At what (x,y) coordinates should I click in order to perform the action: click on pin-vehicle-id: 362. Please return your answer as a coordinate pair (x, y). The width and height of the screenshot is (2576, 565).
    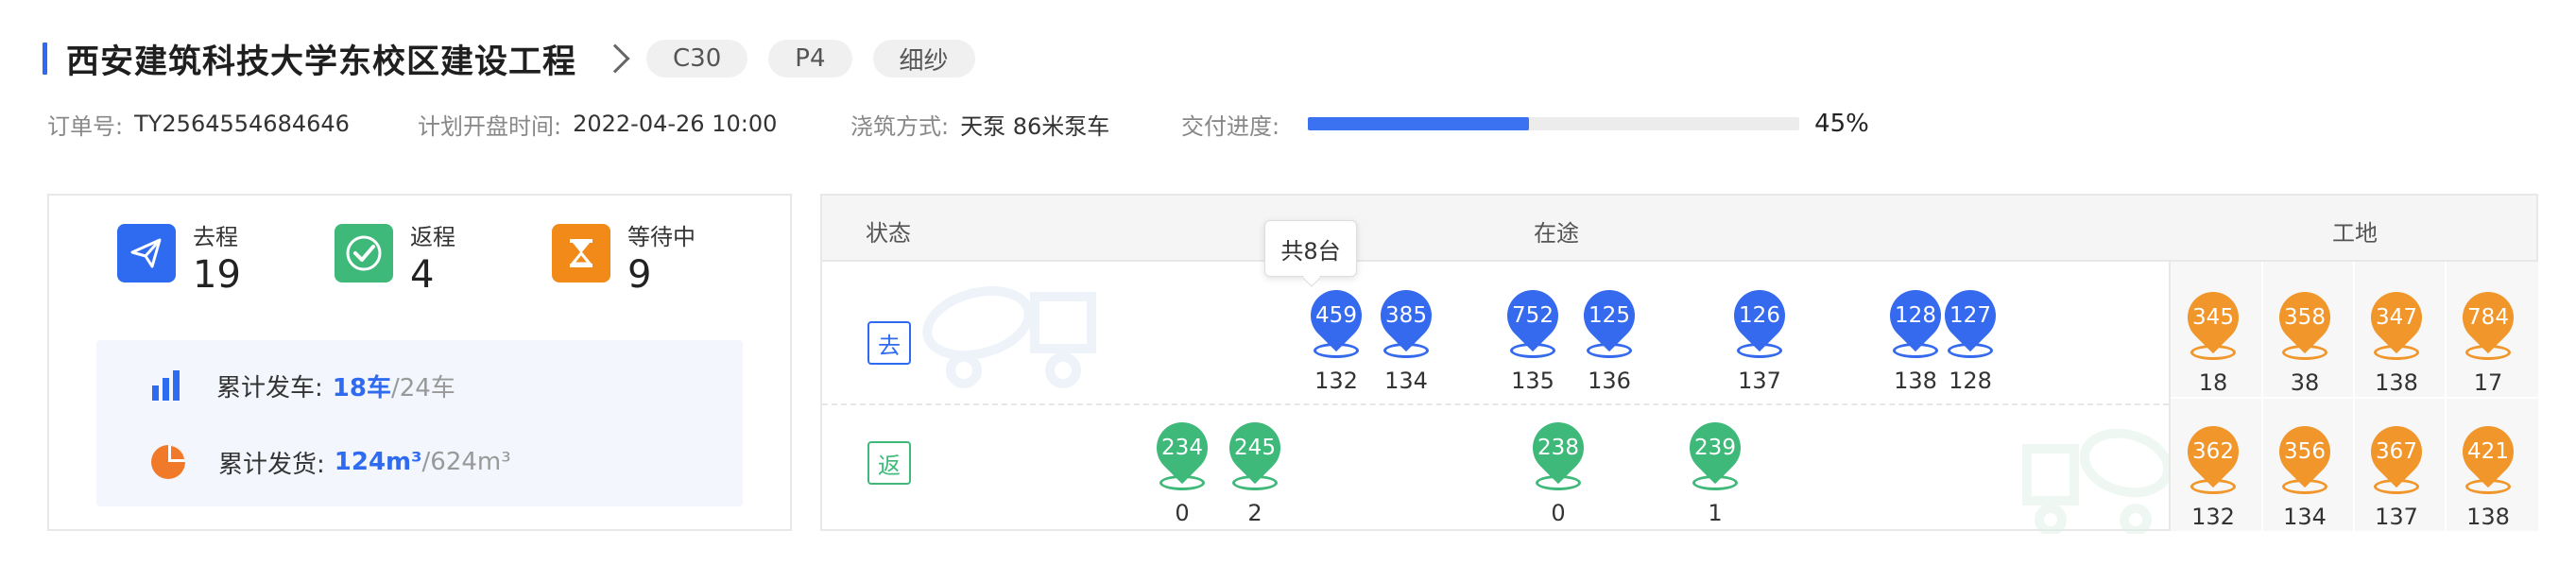
    Looking at the image, I should click on (2213, 451).